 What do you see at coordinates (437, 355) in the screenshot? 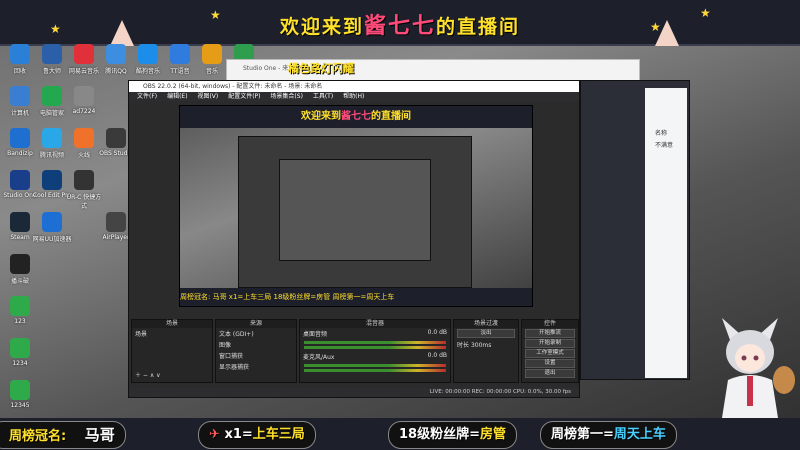
I see `mixer-track-db: 0.0 dB` at bounding box center [437, 355].